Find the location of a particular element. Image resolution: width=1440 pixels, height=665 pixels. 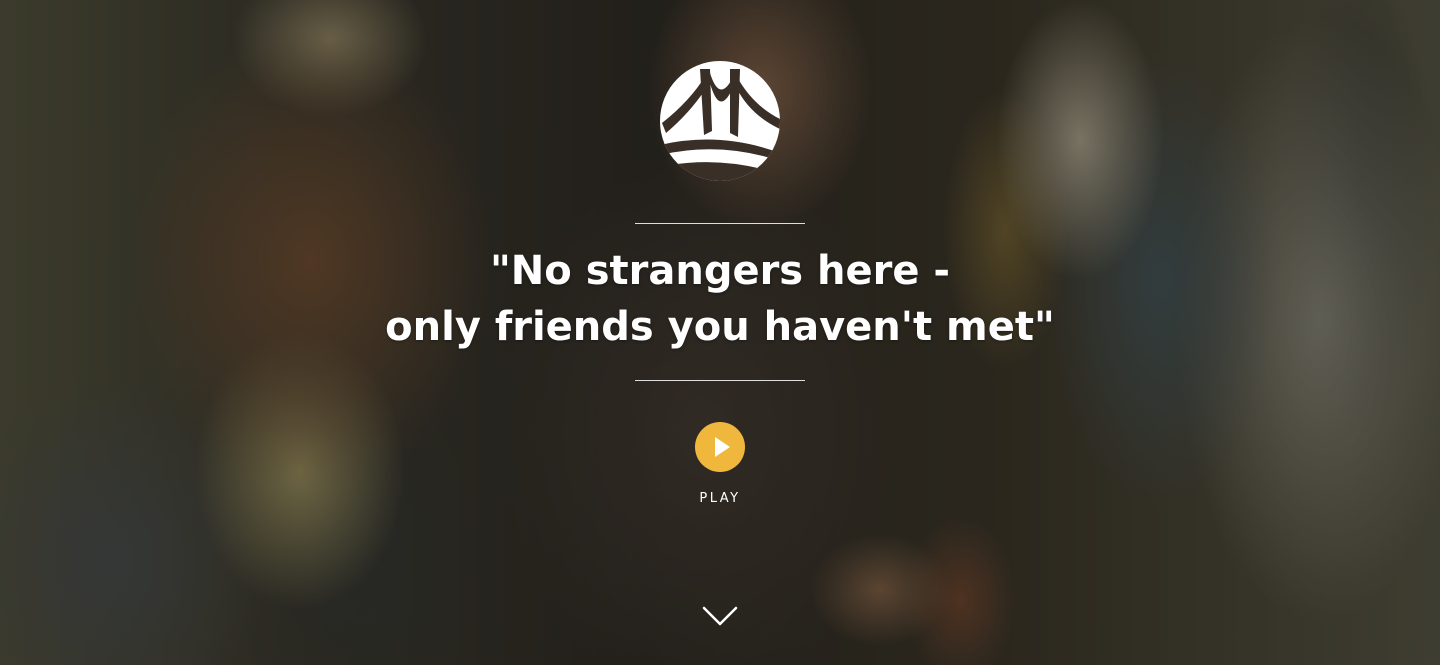

chevron-down-icon is located at coordinates (720, 616).